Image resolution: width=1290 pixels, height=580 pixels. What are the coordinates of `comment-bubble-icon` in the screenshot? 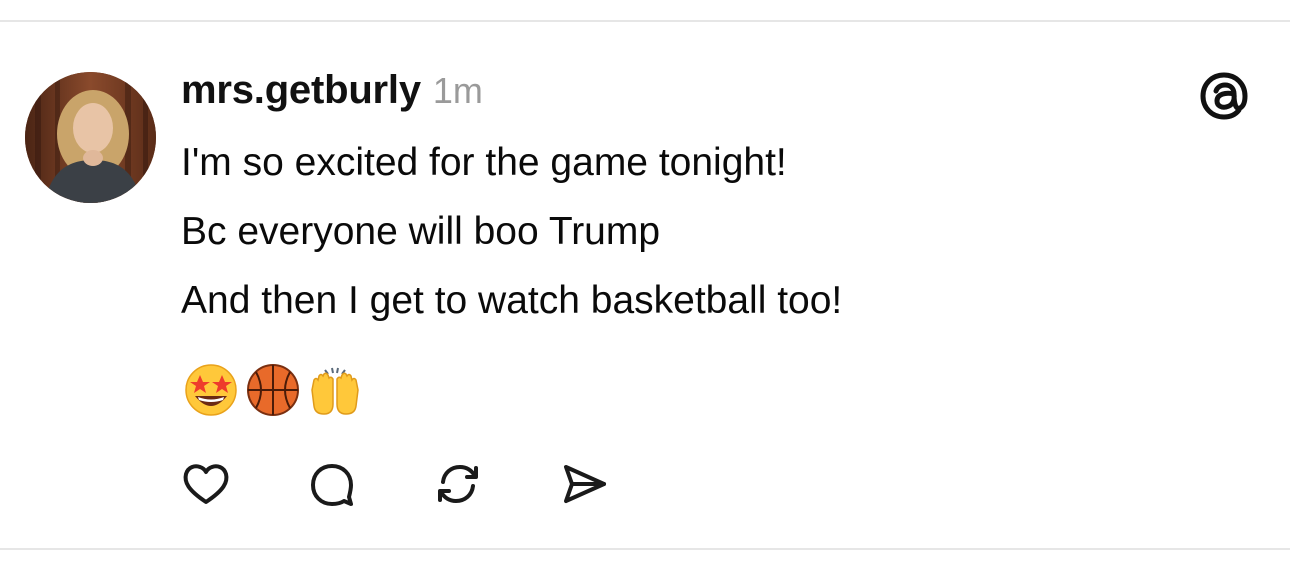 It's located at (332, 485).